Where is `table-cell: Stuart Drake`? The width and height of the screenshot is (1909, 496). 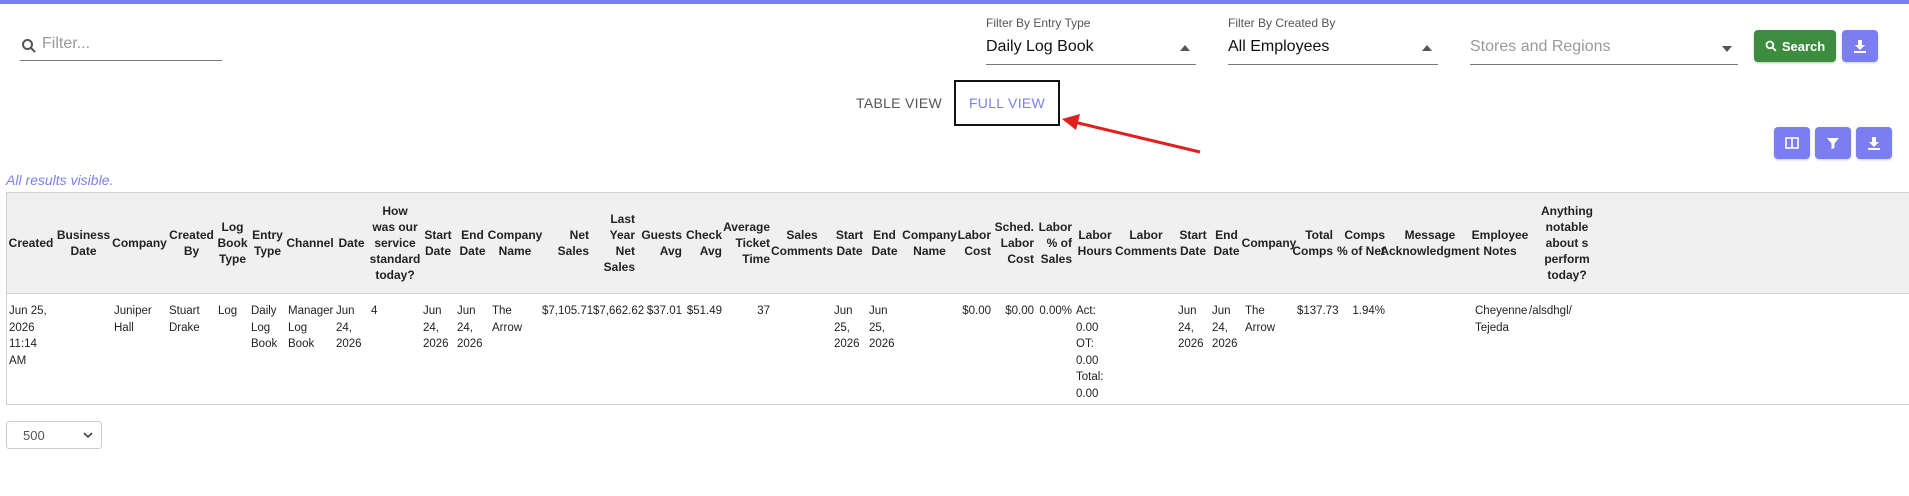 table-cell: Stuart Drake is located at coordinates (184, 319).